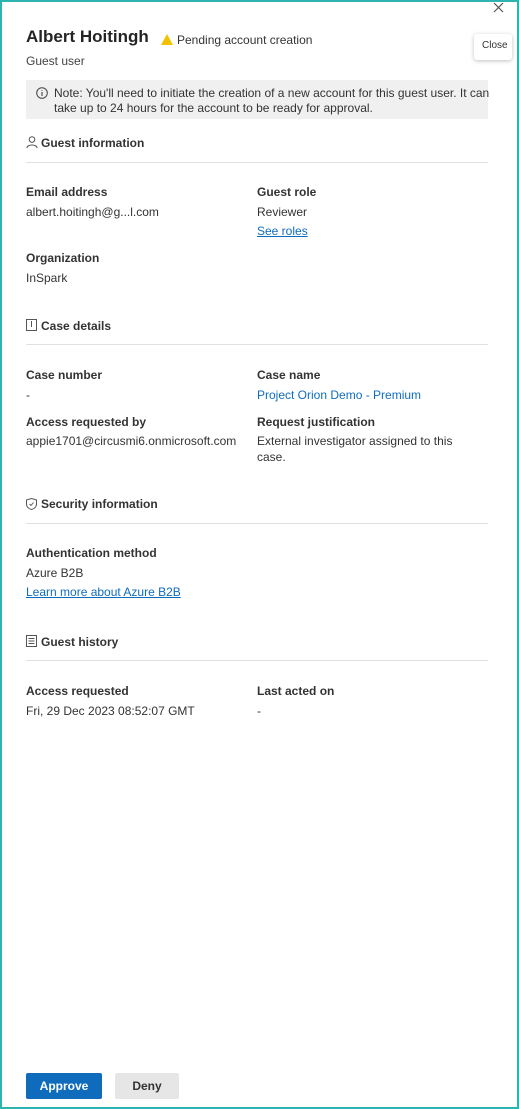  Describe the element at coordinates (103, 592) in the screenshot. I see `learn-more-azure-b2b-link: Learn more about Azure B2B` at that location.